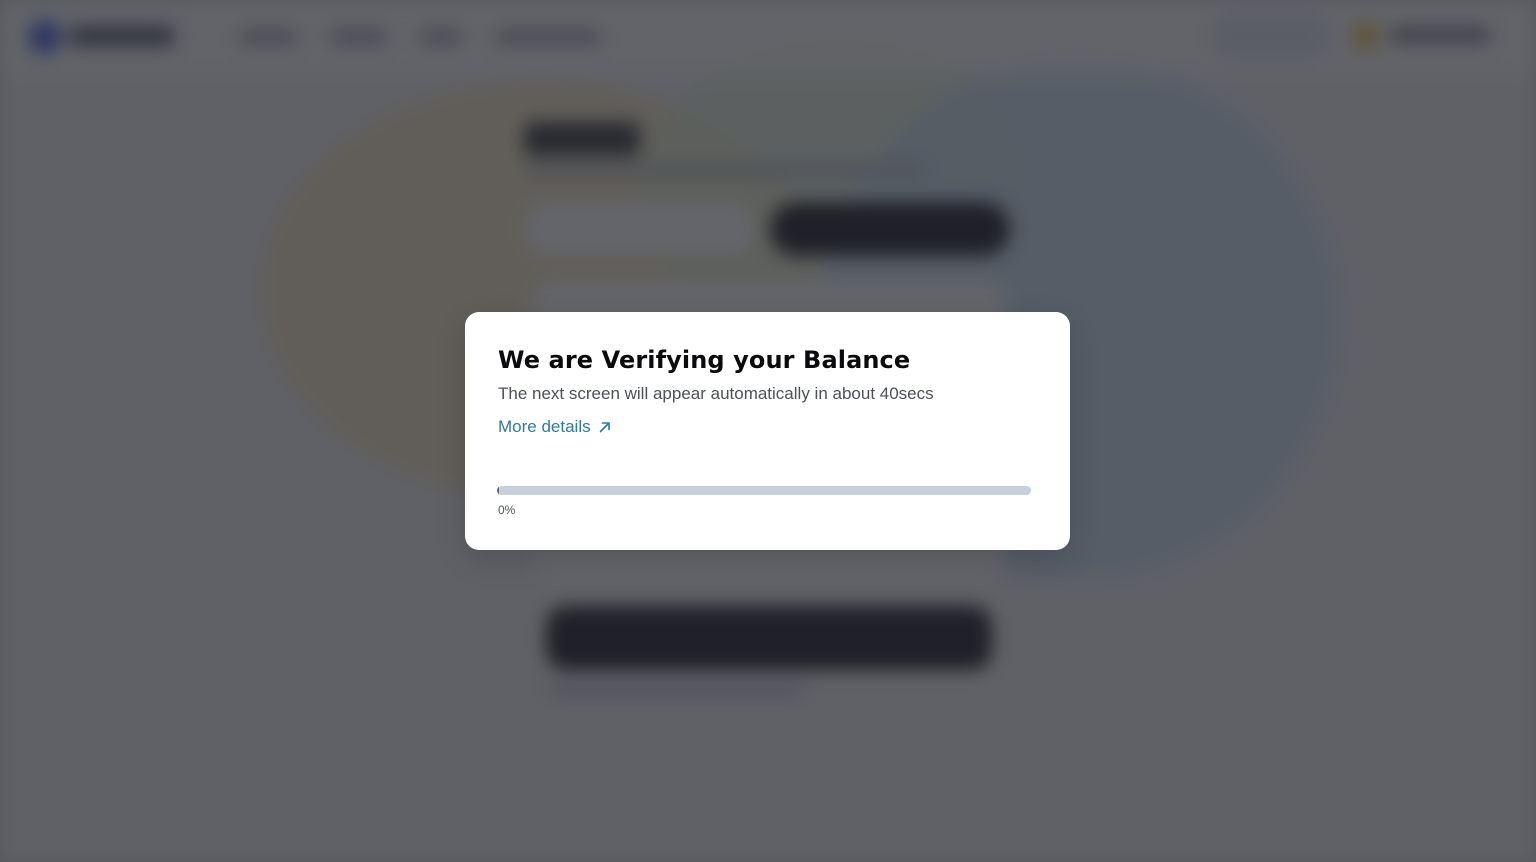  What do you see at coordinates (604, 427) in the screenshot?
I see `arrow-up-right-icon` at bounding box center [604, 427].